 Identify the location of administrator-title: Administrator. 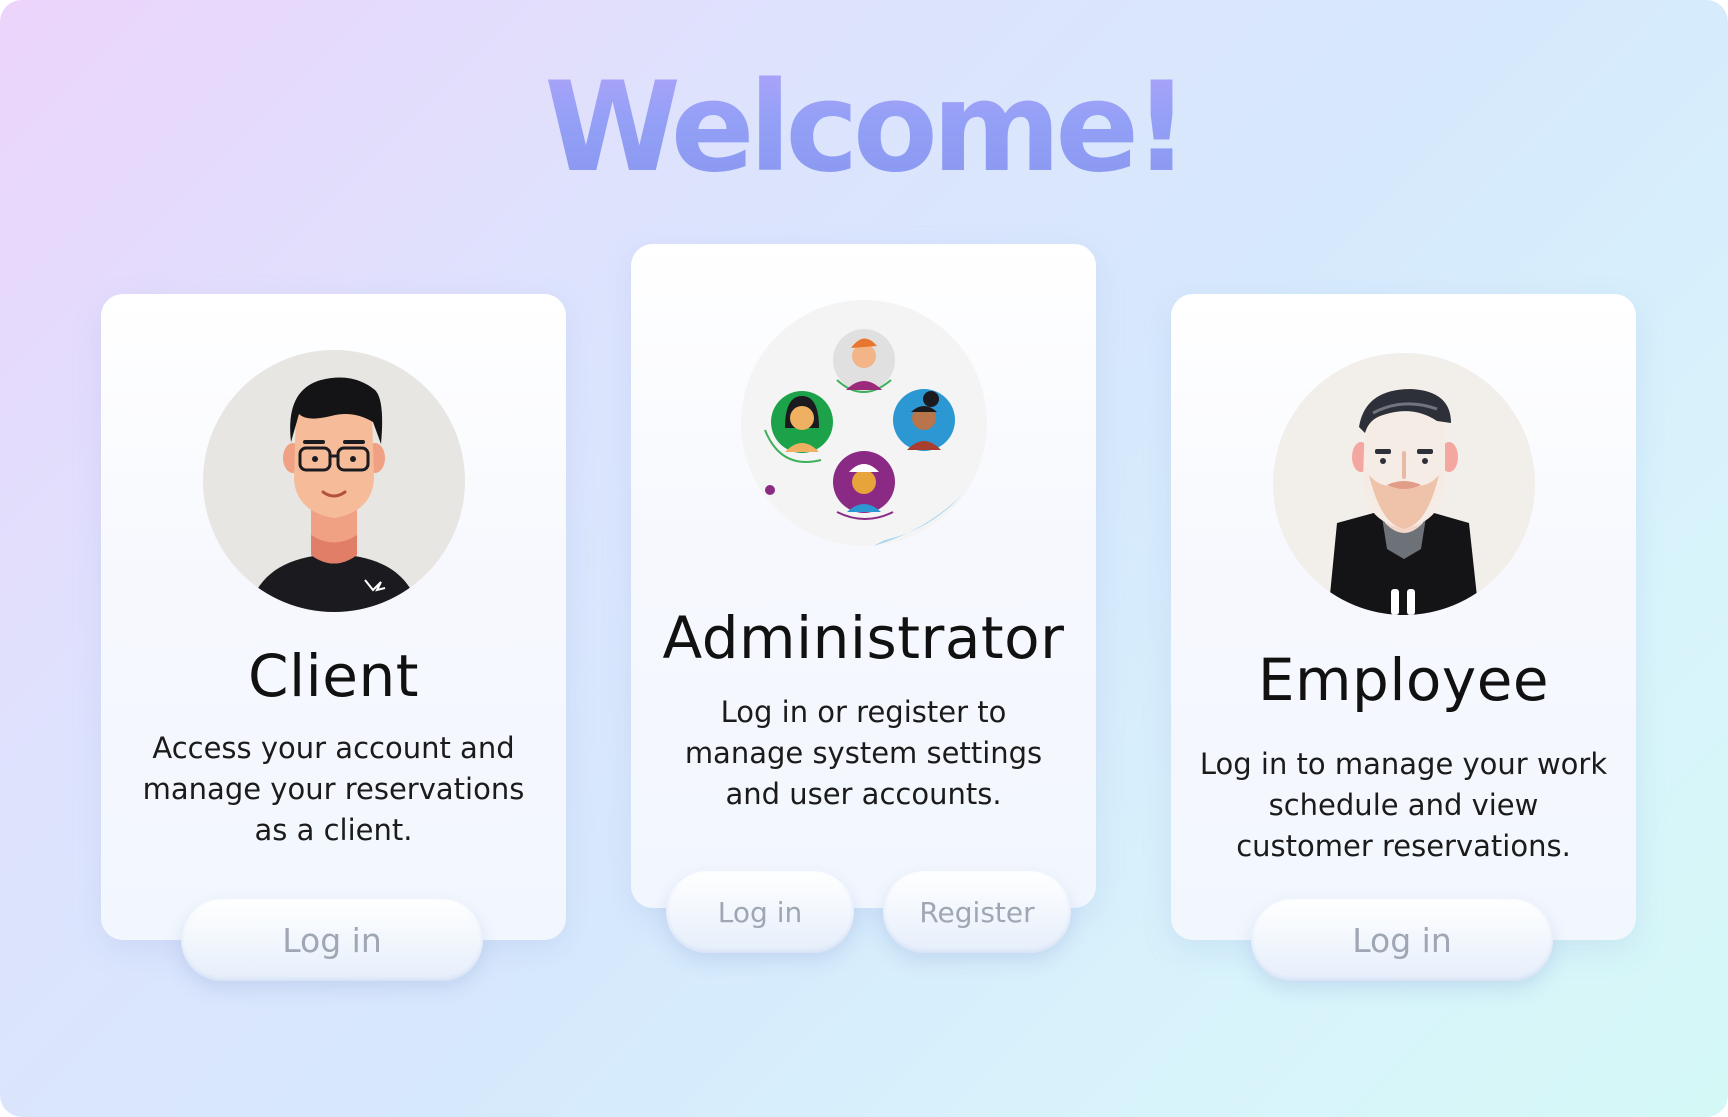
(863, 638).